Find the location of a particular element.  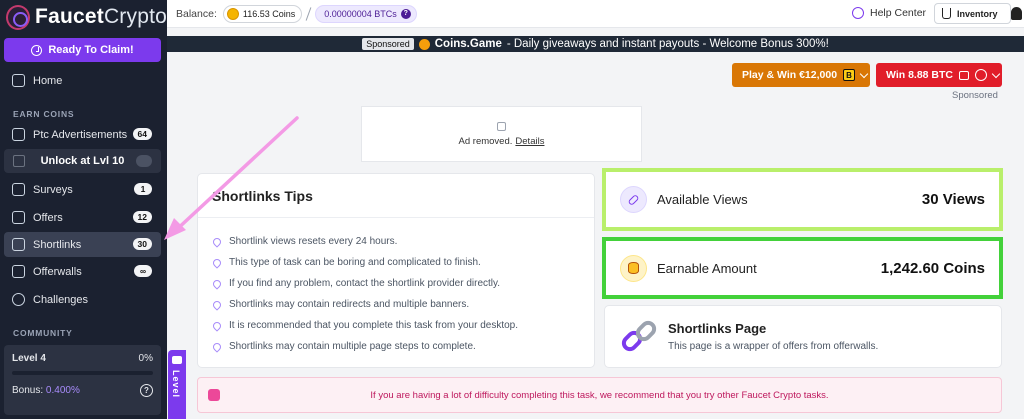

coins-balance: 116.53 Coins is located at coordinates (262, 13).